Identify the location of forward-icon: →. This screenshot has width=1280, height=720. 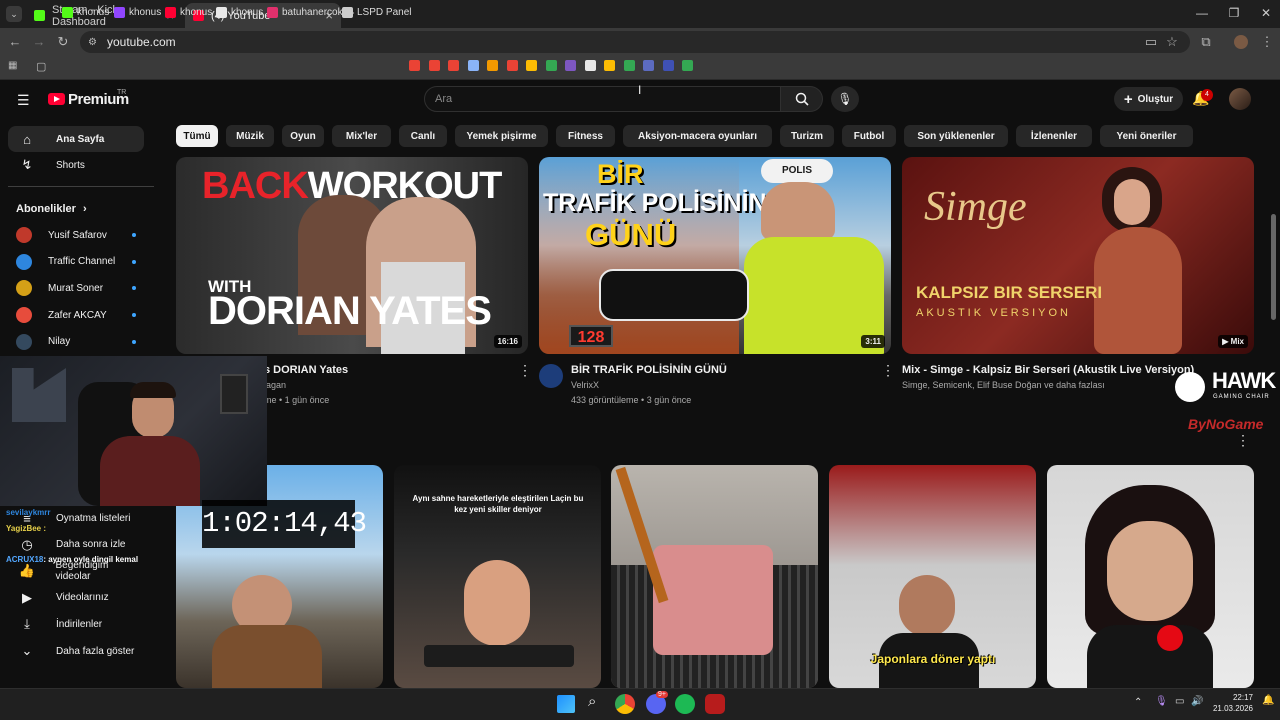
(39, 41).